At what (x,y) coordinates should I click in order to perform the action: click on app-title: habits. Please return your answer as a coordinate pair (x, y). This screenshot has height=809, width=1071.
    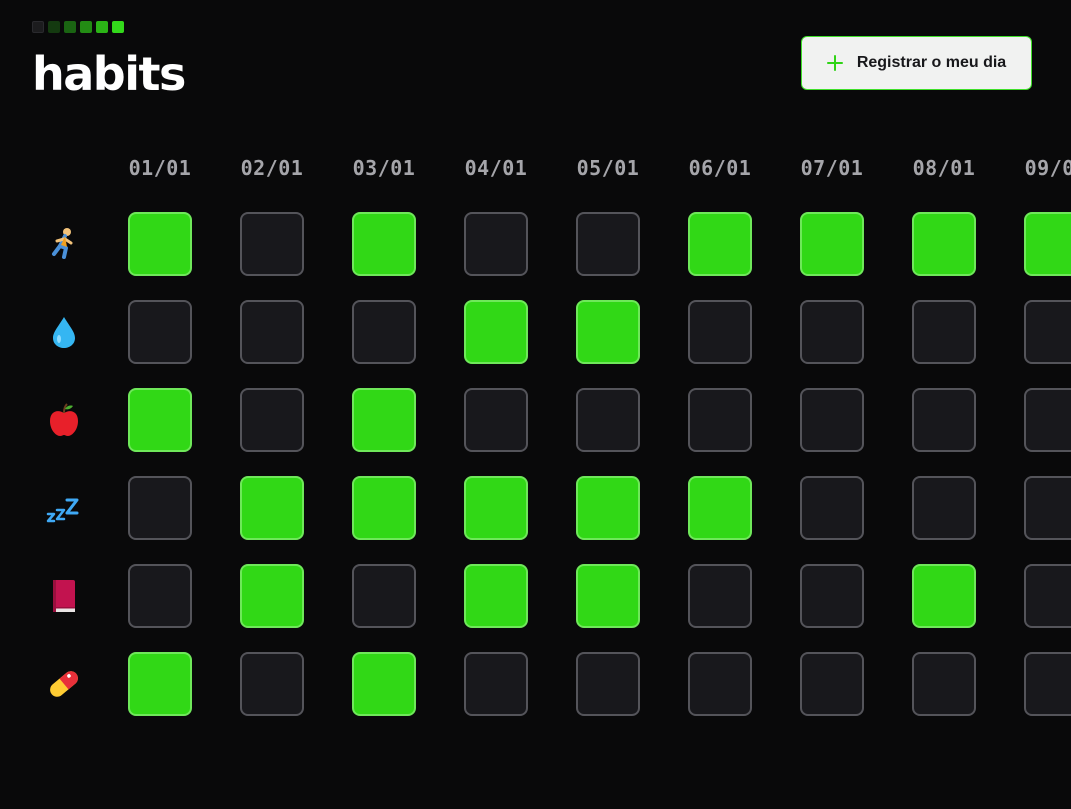
    Looking at the image, I should click on (109, 74).